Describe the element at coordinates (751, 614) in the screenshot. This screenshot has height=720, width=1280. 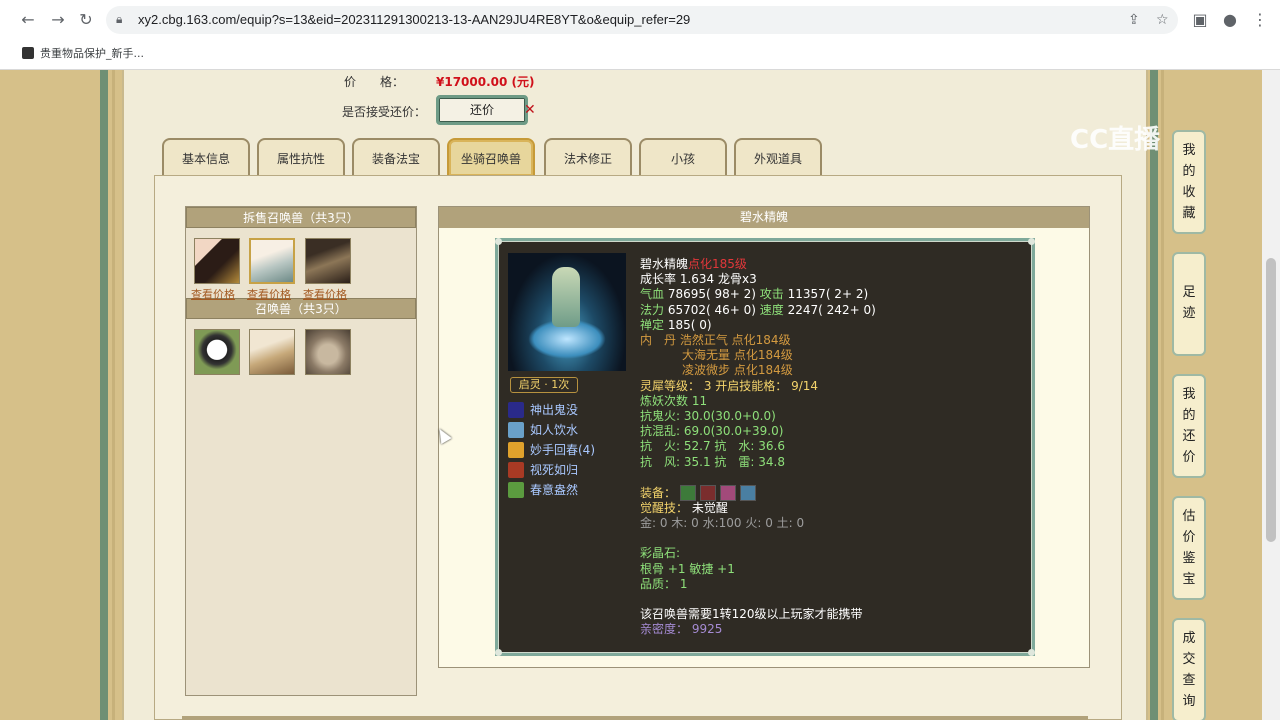
I see `requirement-text: 该召唤兽需要1转120级以上玩家才能携带` at that location.